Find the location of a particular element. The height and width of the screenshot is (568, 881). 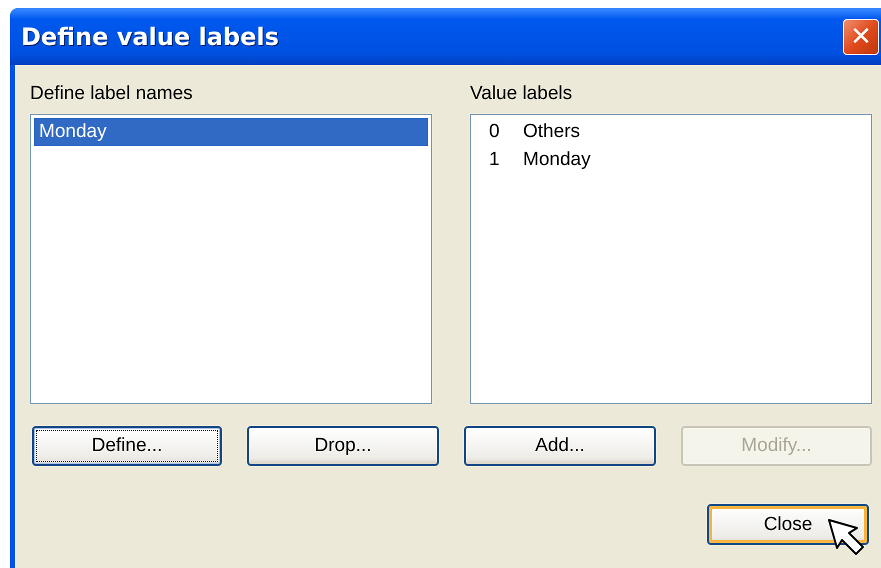

value-label: Monday is located at coordinates (557, 160).